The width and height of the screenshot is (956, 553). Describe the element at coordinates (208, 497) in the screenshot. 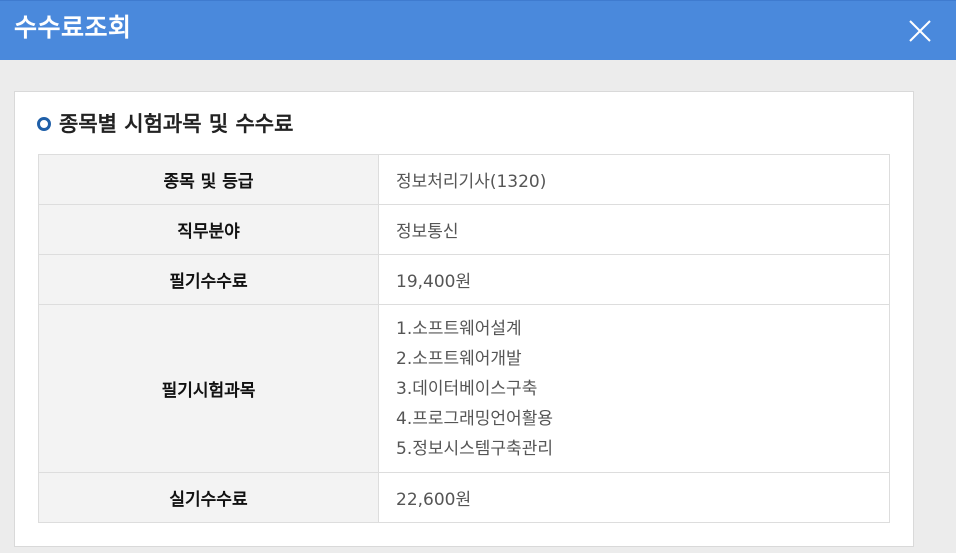

I see `row-label-practical-fee: 실기수수료` at that location.